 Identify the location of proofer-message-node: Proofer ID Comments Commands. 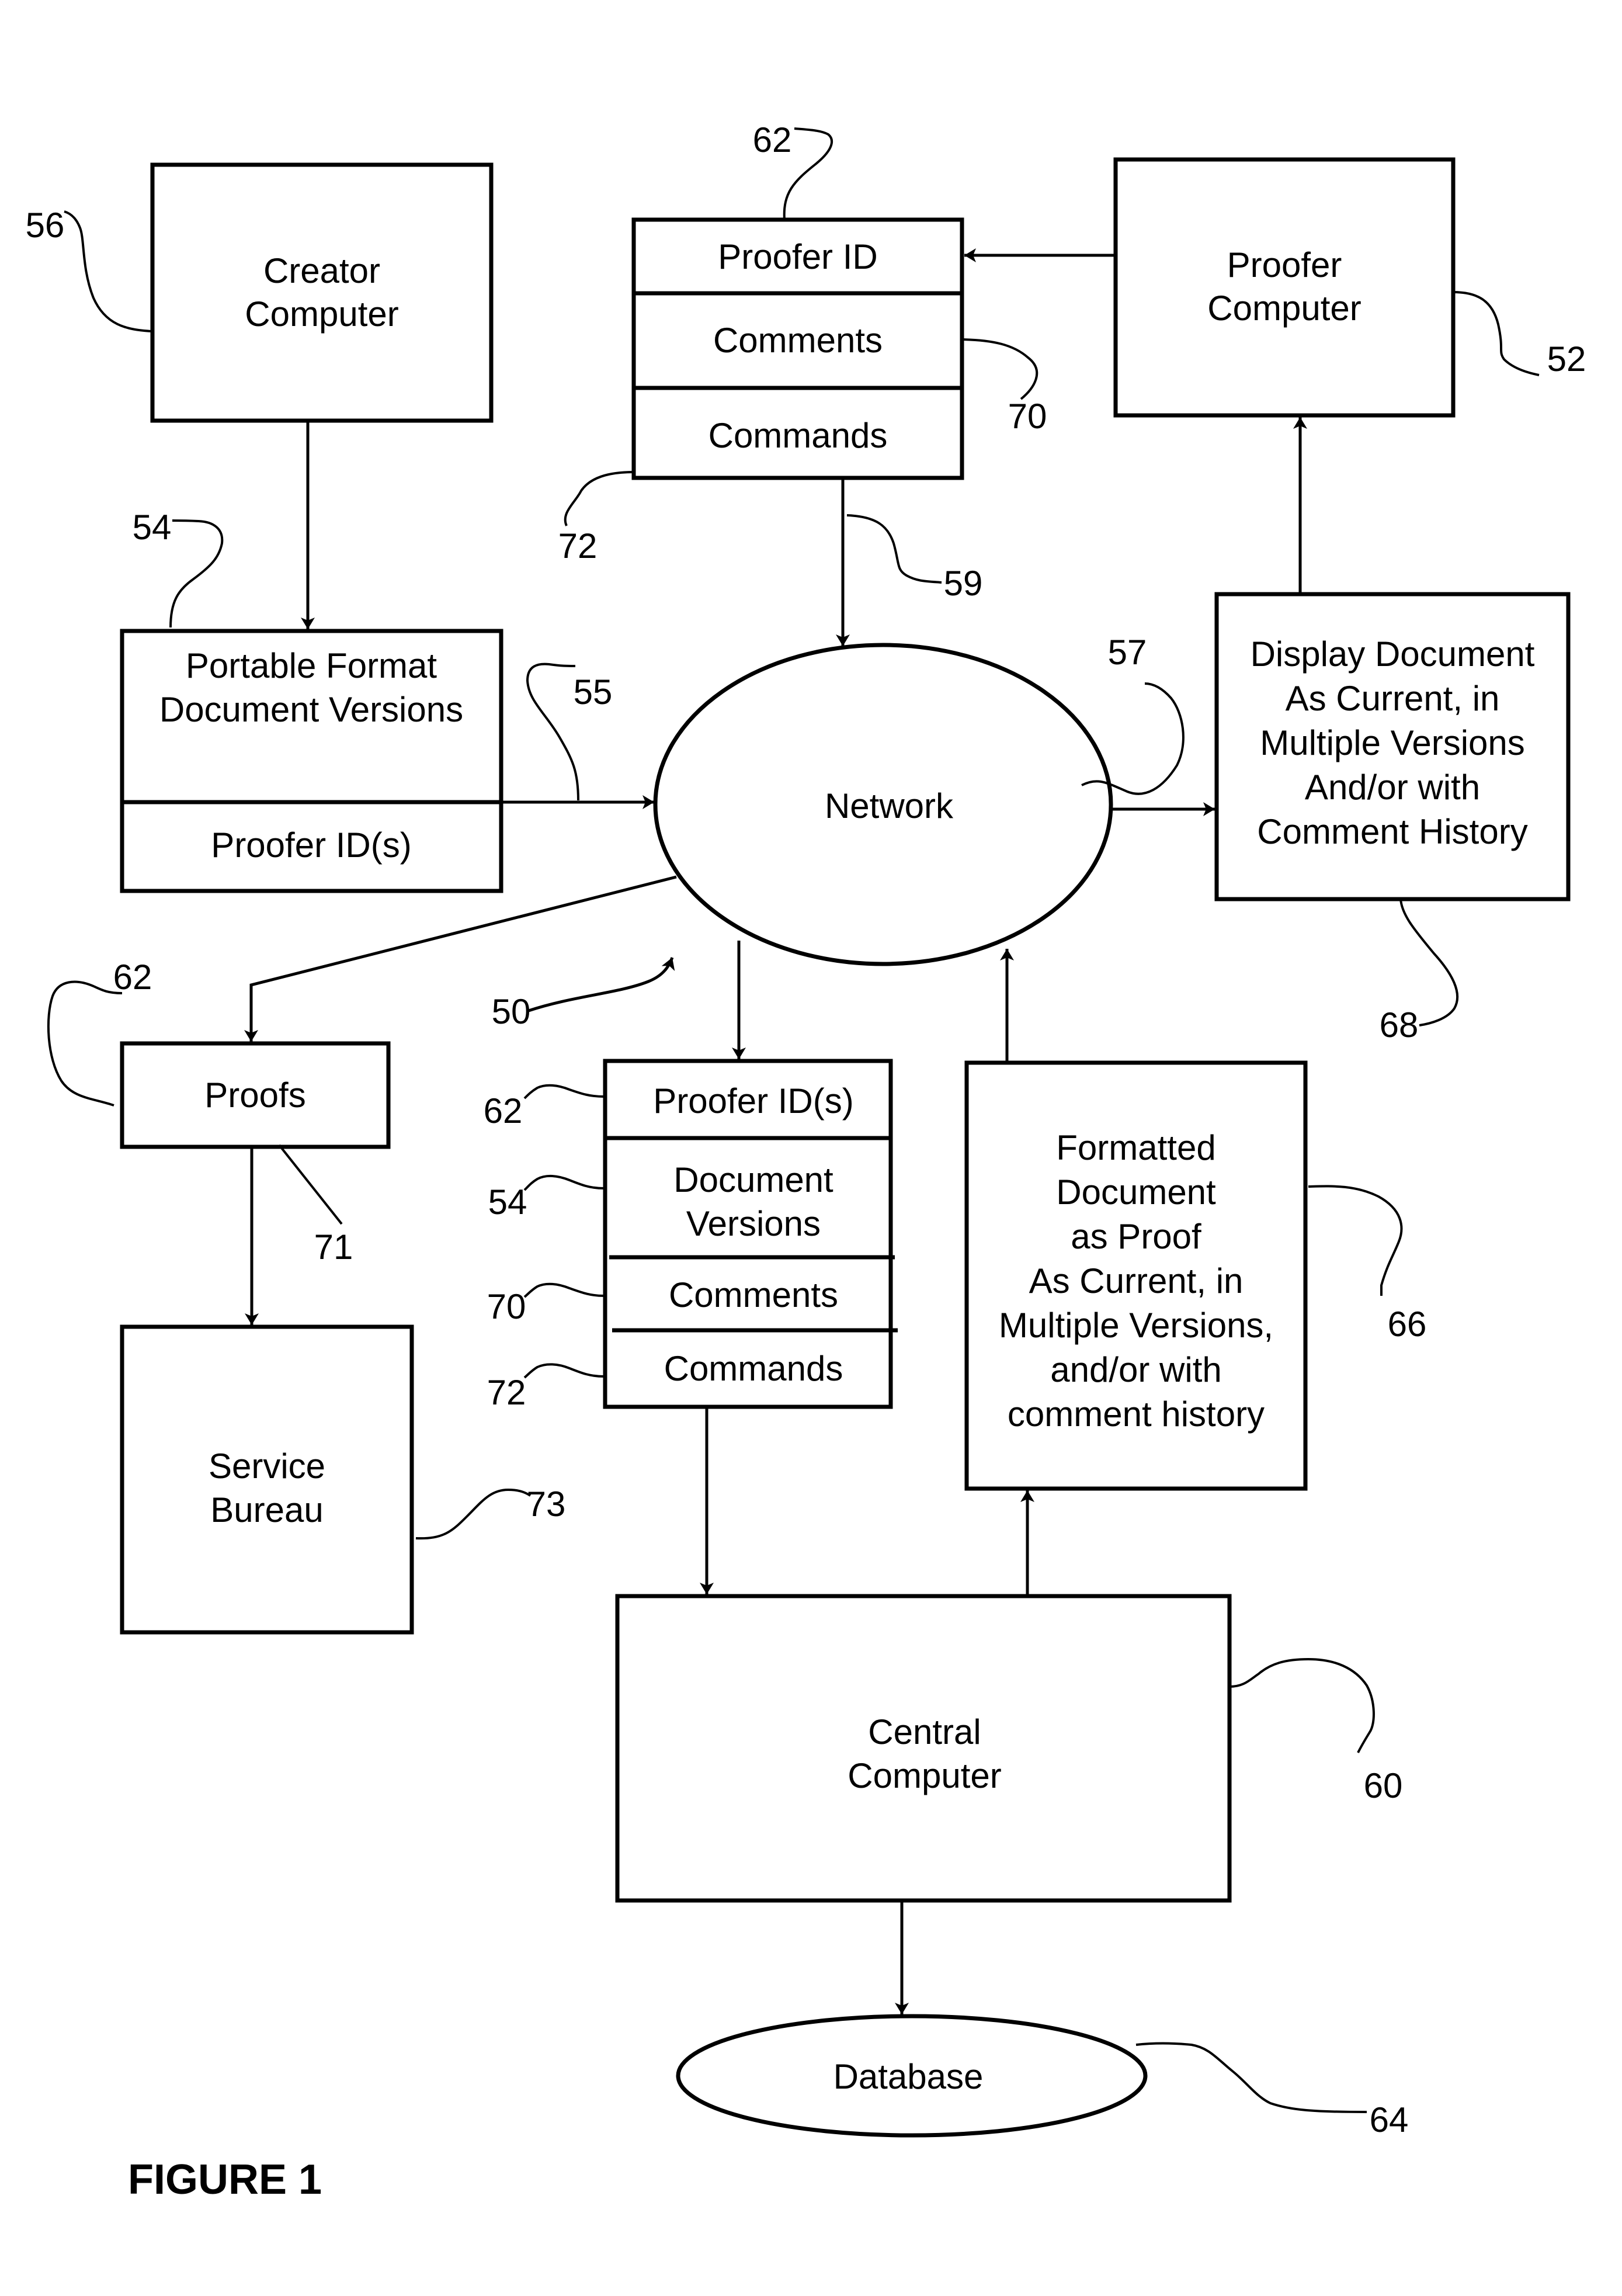
(797, 349).